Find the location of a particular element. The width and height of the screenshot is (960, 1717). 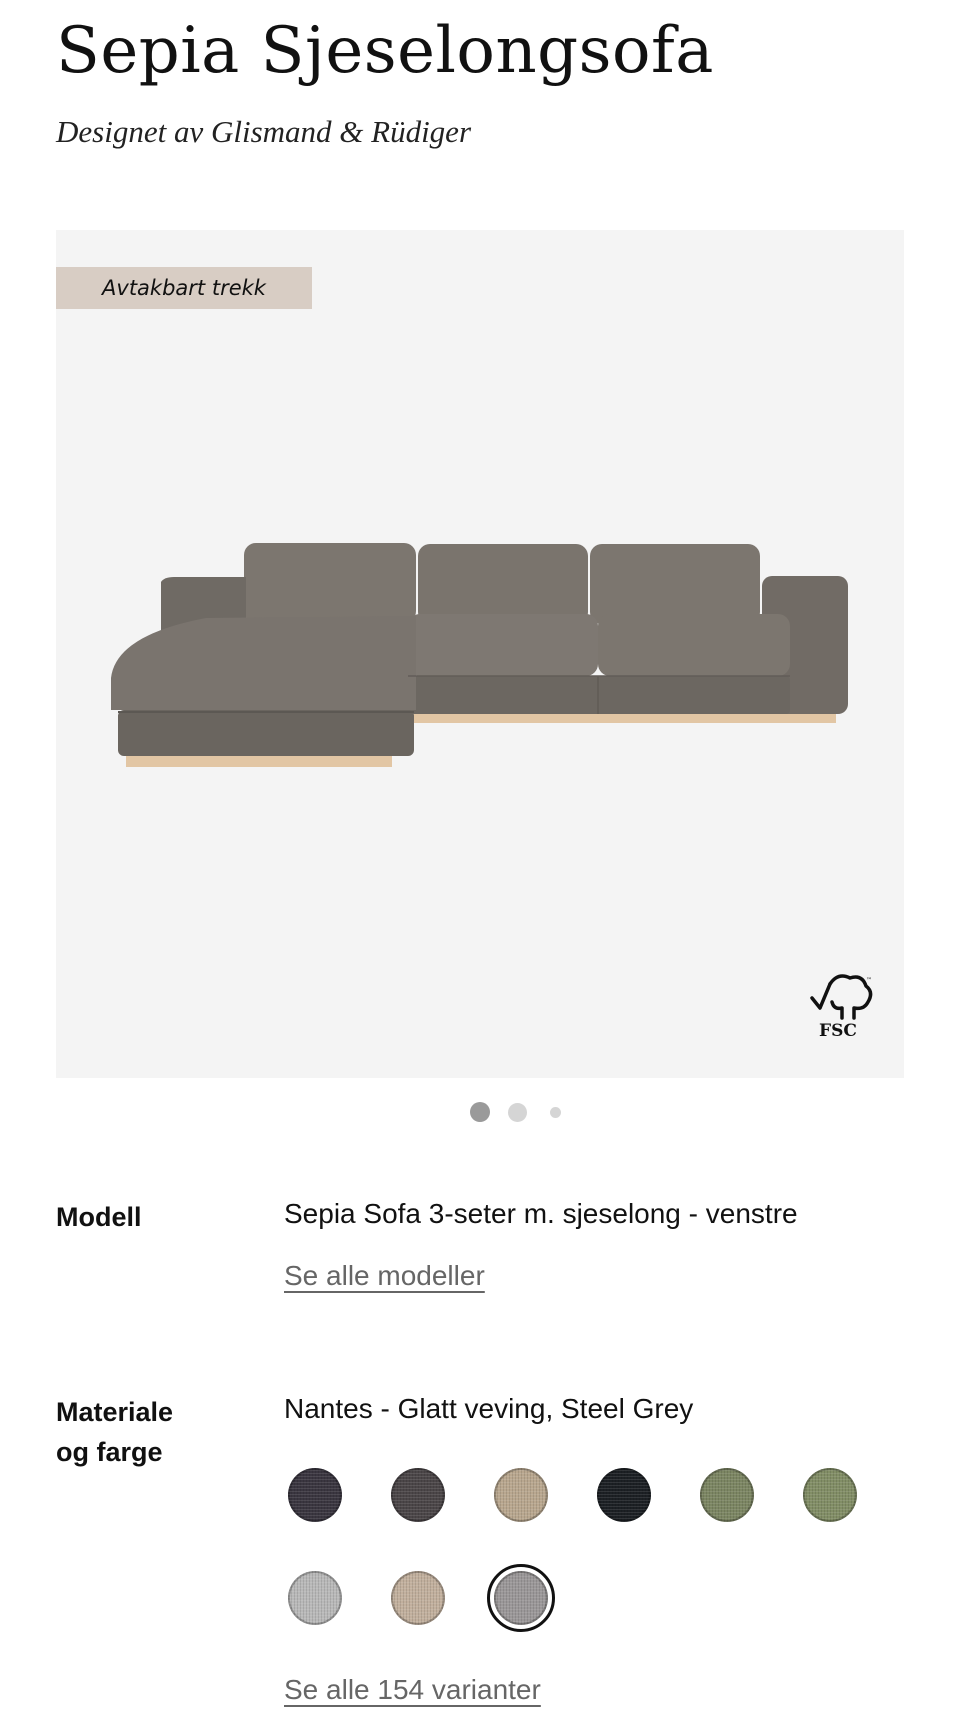

fsc-logo-icon: ™ FSC is located at coordinates (841, 1007).